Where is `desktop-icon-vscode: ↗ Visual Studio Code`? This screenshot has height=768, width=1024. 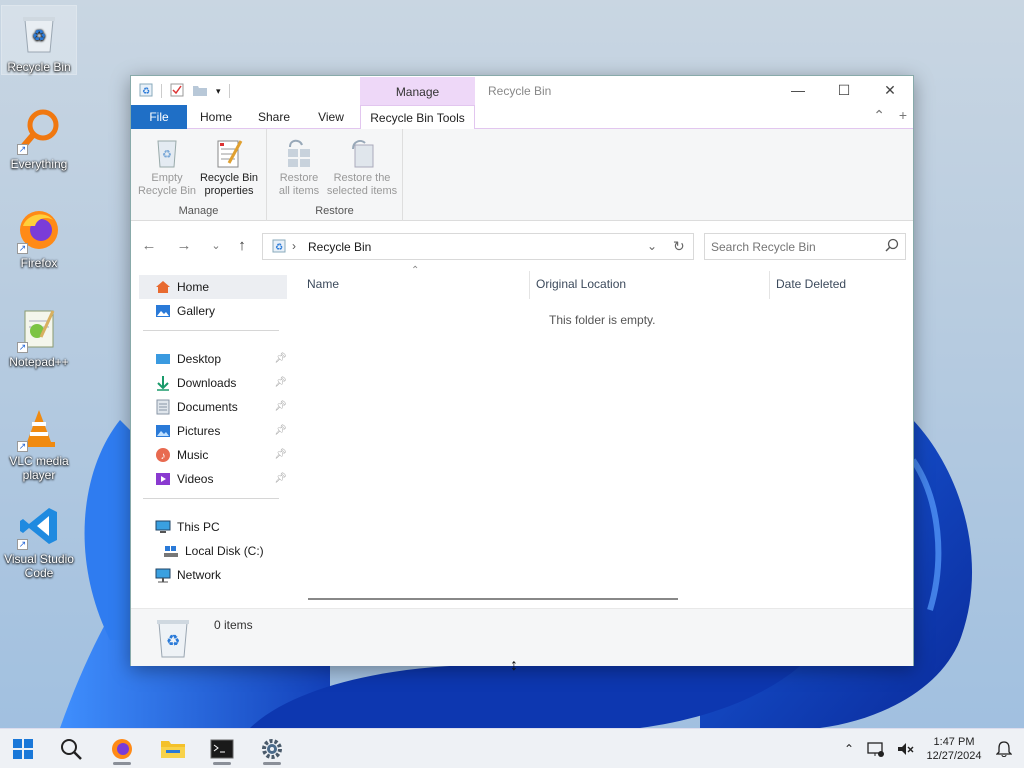
desktop-icon-vscode: ↗ Visual Studio Code is located at coordinates (39, 539).